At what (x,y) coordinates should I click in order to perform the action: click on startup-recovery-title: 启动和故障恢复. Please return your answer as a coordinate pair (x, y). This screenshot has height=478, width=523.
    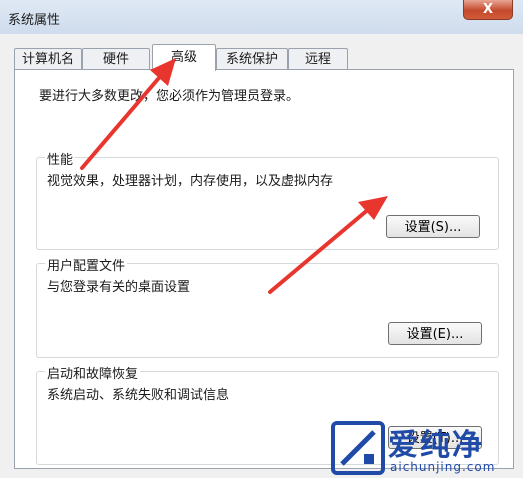
    Looking at the image, I should click on (93, 372).